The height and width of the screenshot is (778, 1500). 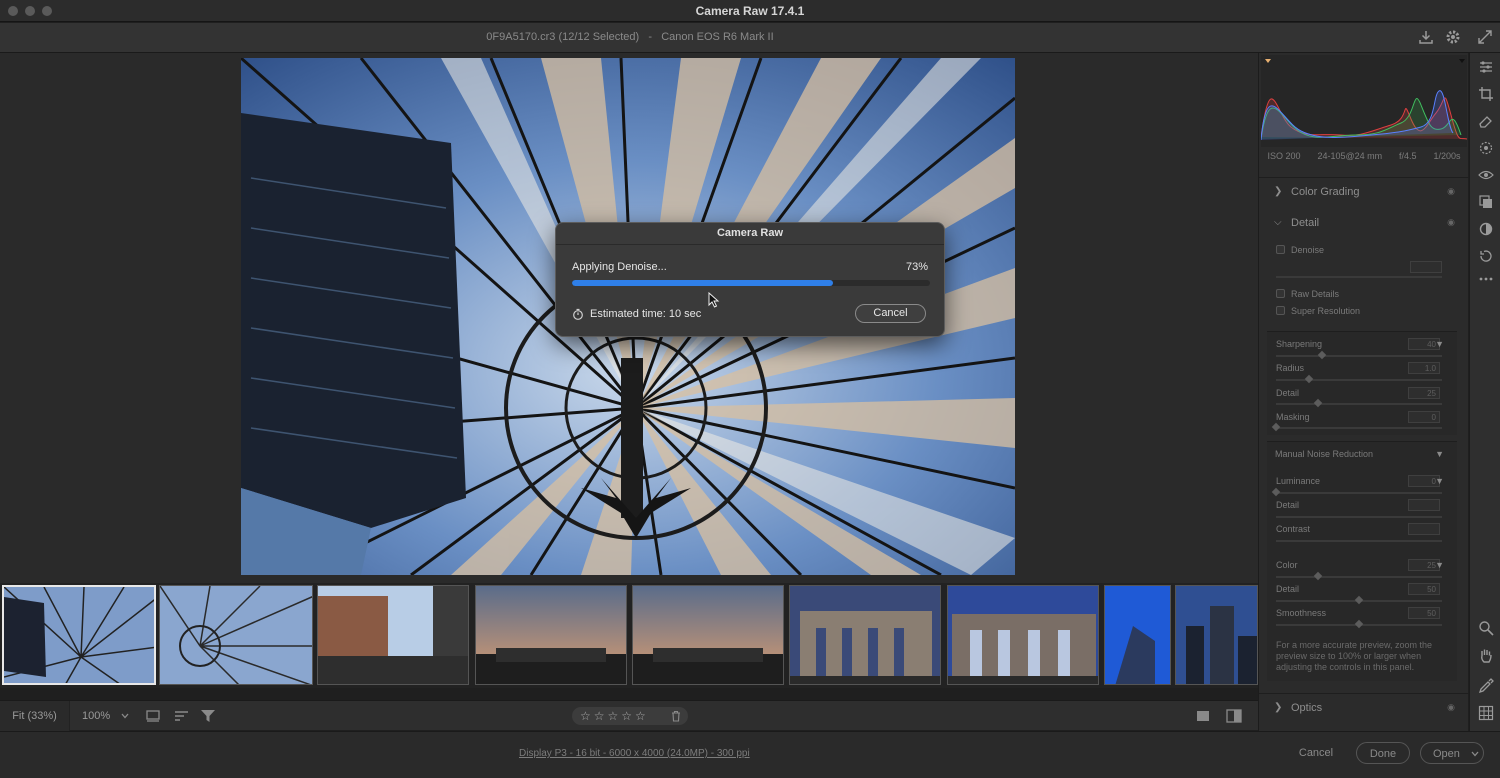 What do you see at coordinates (1408, 156) in the screenshot?
I see `exif-aperture: f/4.5` at bounding box center [1408, 156].